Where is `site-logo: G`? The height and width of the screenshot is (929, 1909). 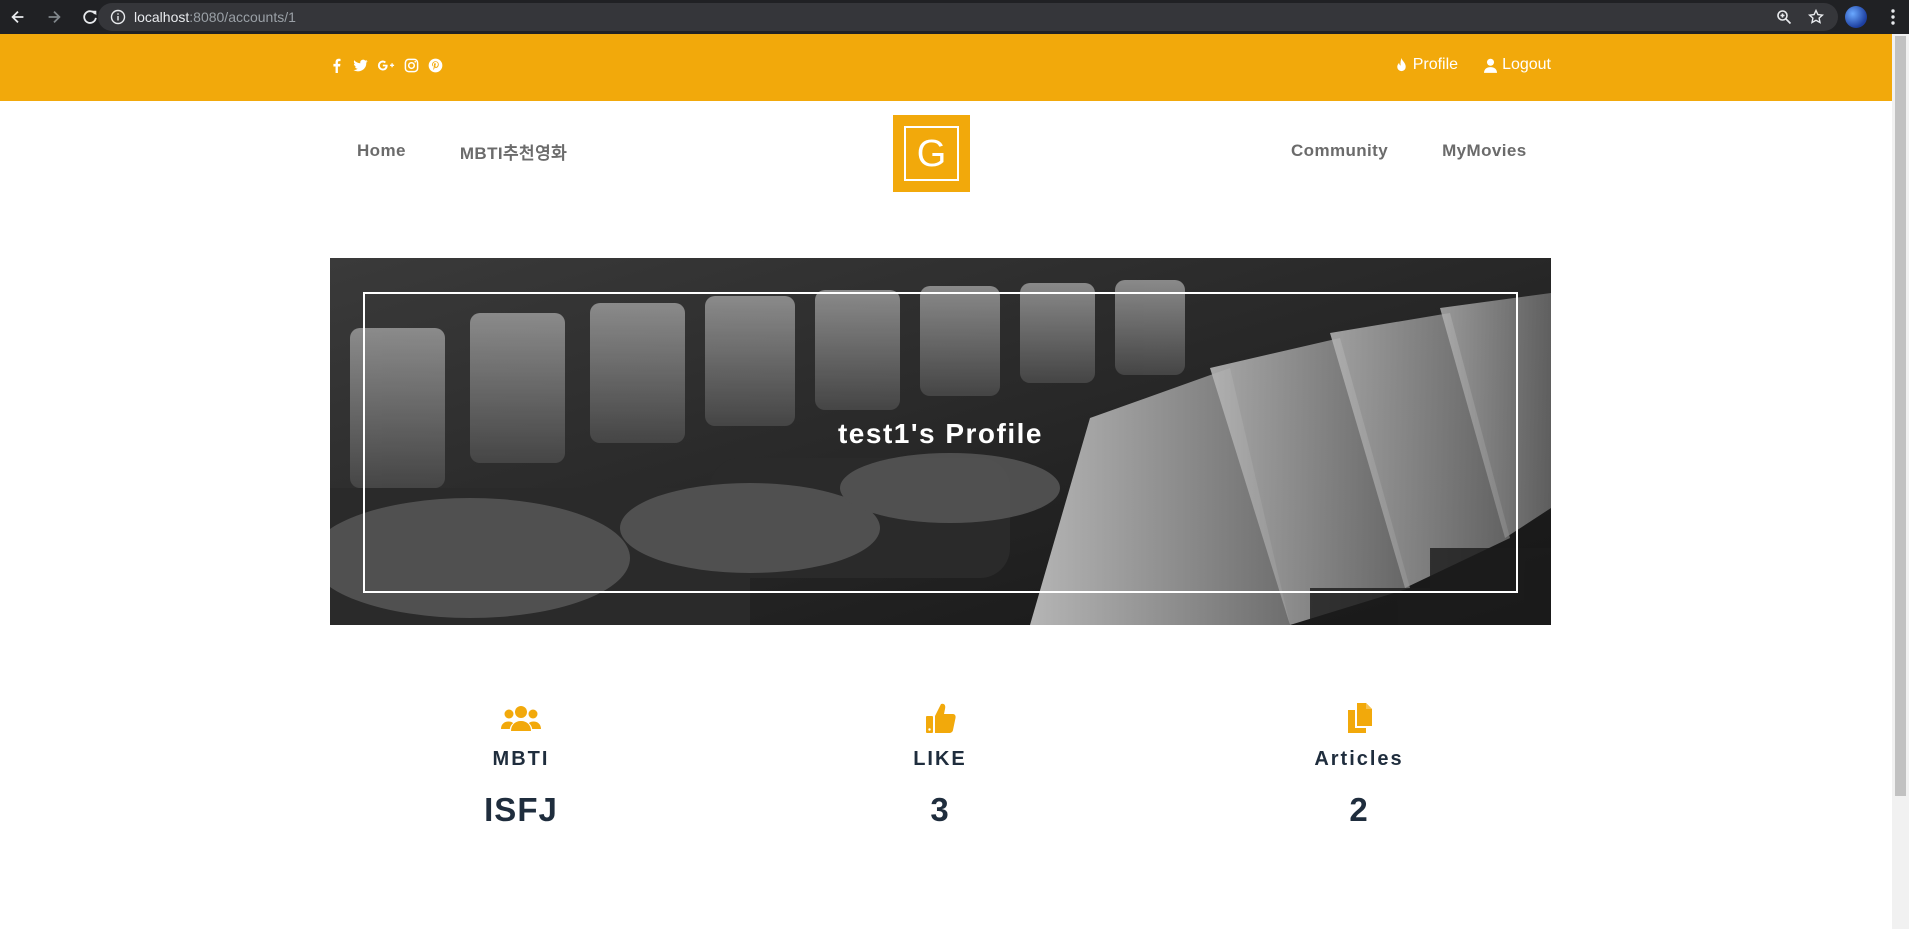
site-logo: G is located at coordinates (931, 153).